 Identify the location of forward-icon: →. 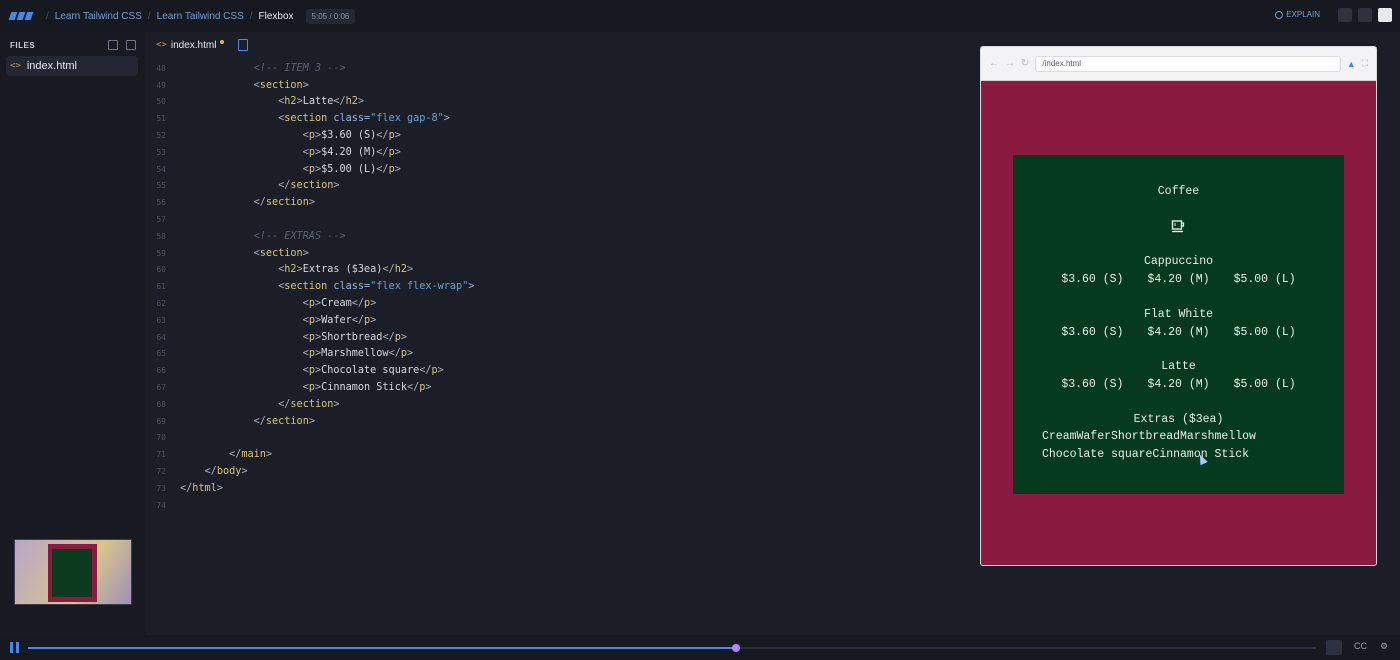
(1010, 63).